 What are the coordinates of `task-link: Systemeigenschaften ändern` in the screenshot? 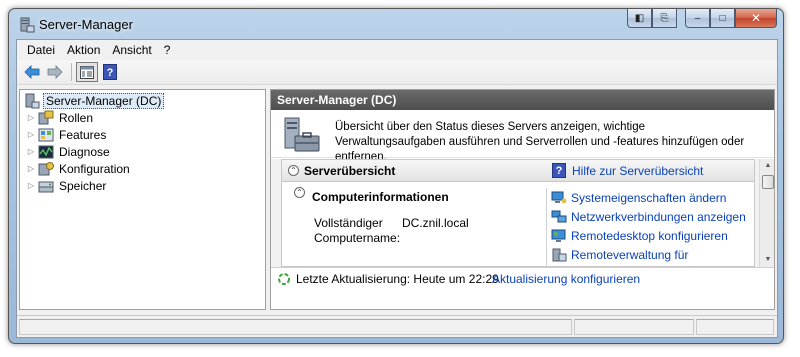 It's located at (649, 198).